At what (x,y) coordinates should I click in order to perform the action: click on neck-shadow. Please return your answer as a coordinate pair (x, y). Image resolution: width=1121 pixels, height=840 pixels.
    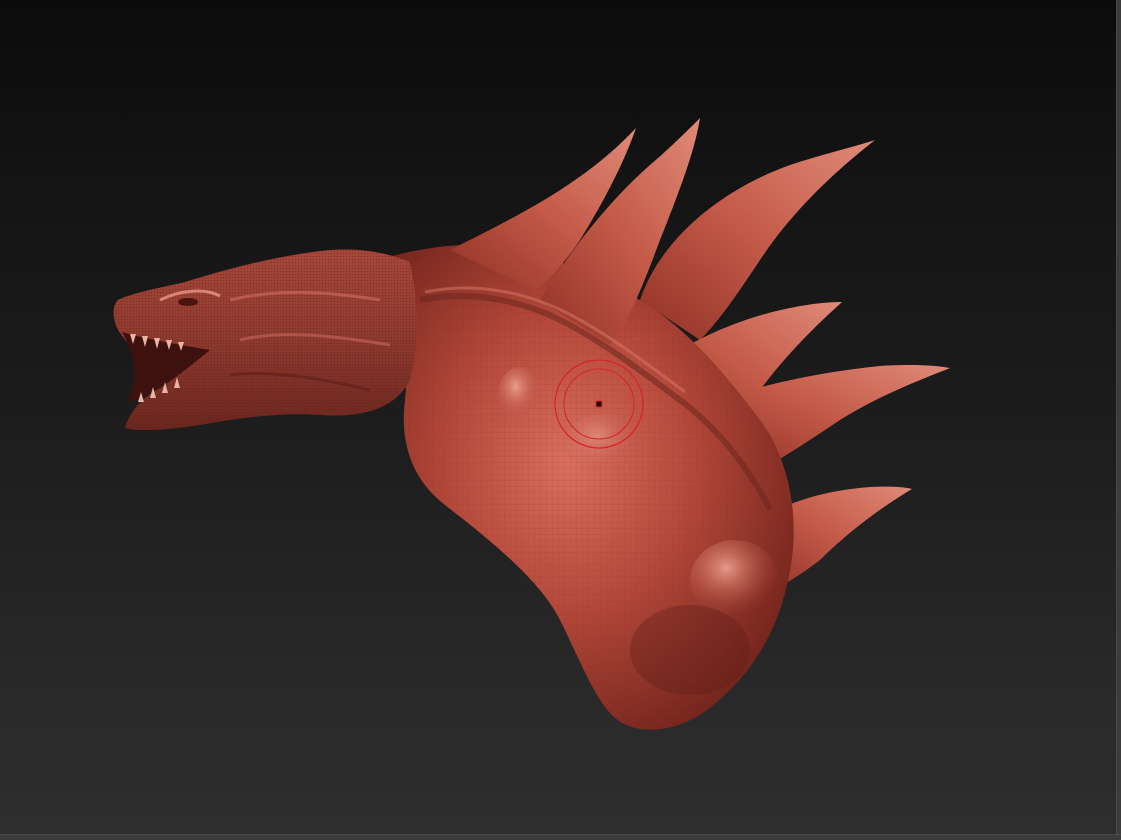
    Looking at the image, I should click on (690, 650).